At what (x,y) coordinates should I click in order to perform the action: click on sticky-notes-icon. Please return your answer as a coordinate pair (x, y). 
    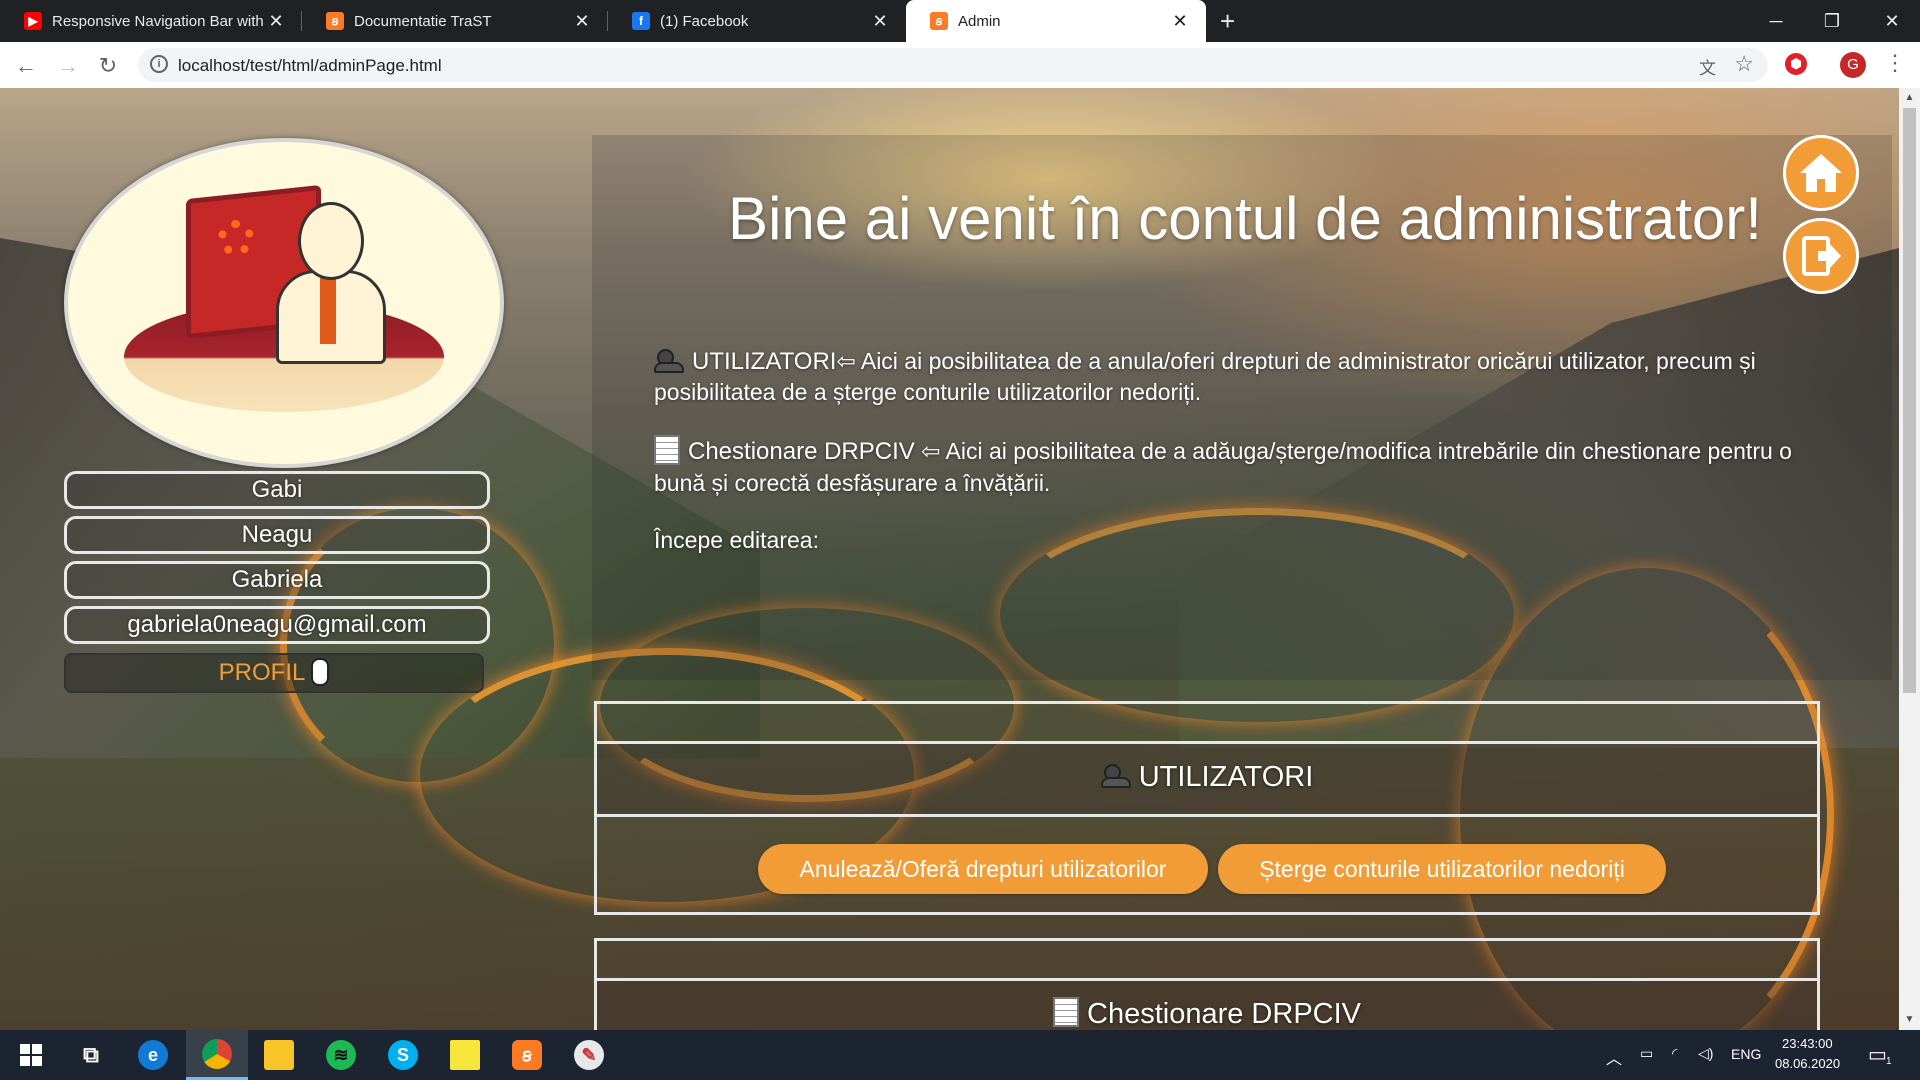
    Looking at the image, I should click on (465, 1055).